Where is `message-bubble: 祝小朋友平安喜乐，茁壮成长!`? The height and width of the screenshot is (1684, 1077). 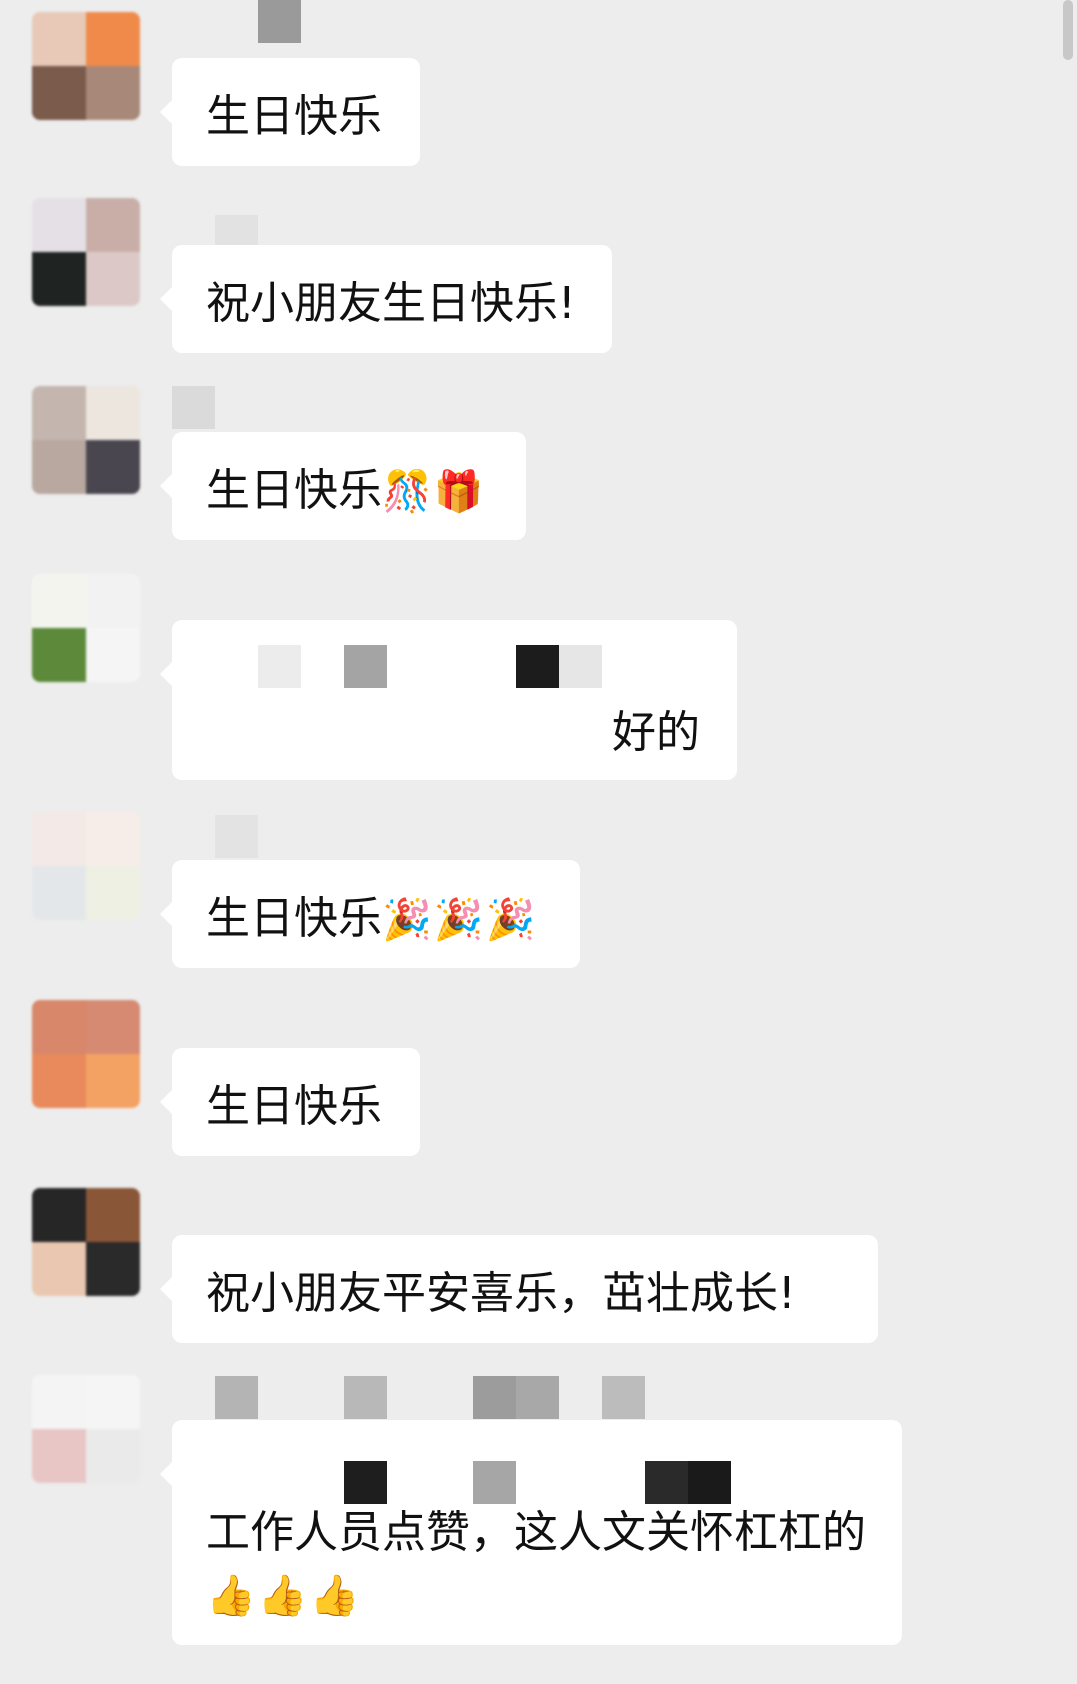
message-bubble: 祝小朋友平安喜乐，茁壮成长! is located at coordinates (519, 1289).